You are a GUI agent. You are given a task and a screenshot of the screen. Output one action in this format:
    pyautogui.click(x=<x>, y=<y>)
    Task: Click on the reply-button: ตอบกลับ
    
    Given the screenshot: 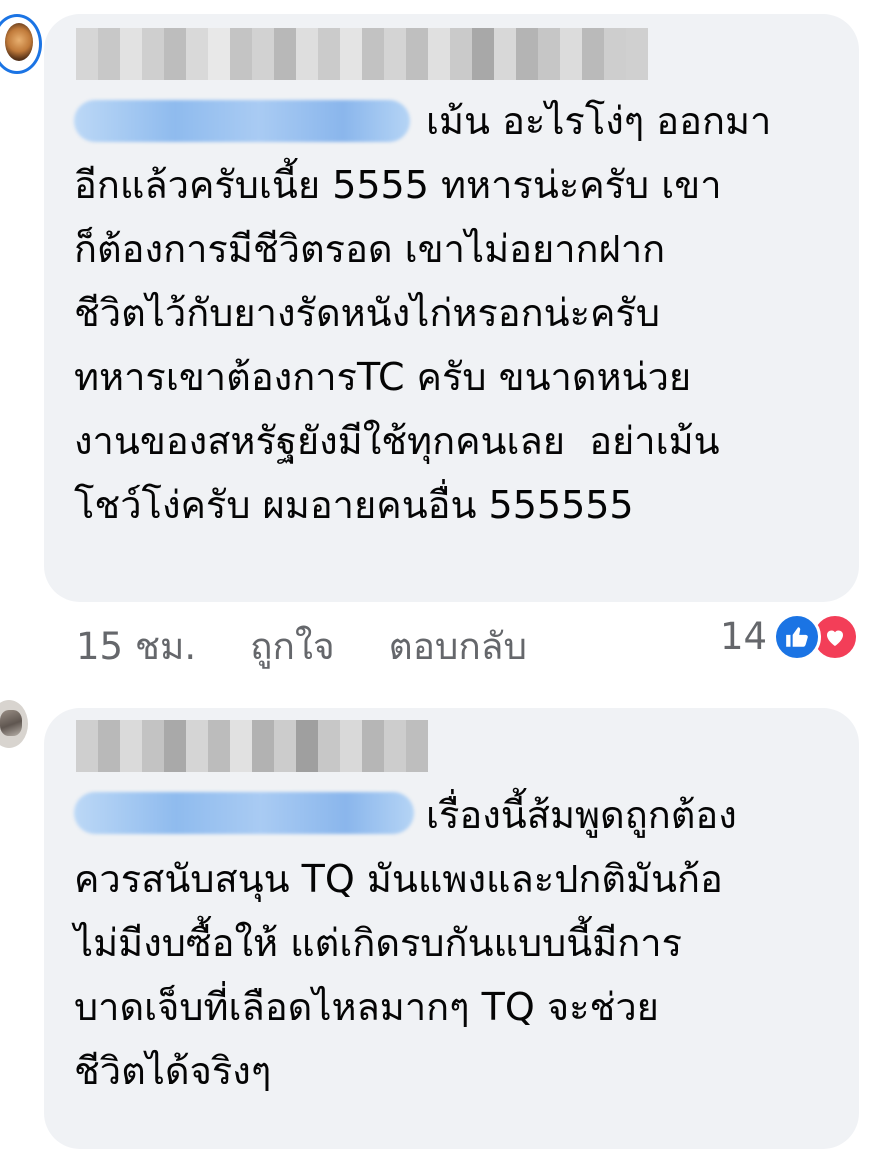 What is the action you would take?
    pyautogui.click(x=458, y=647)
    